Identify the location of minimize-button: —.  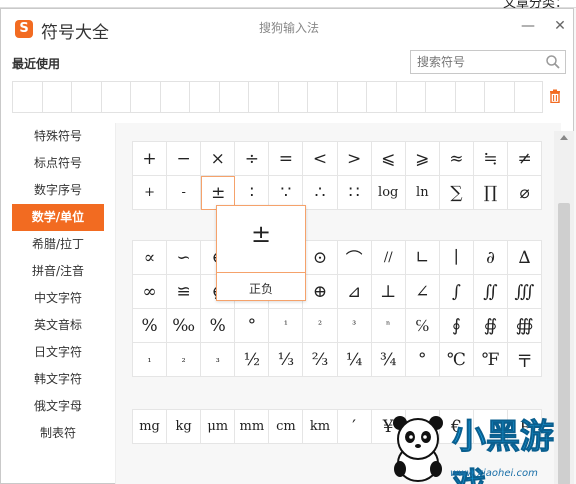
(528, 26).